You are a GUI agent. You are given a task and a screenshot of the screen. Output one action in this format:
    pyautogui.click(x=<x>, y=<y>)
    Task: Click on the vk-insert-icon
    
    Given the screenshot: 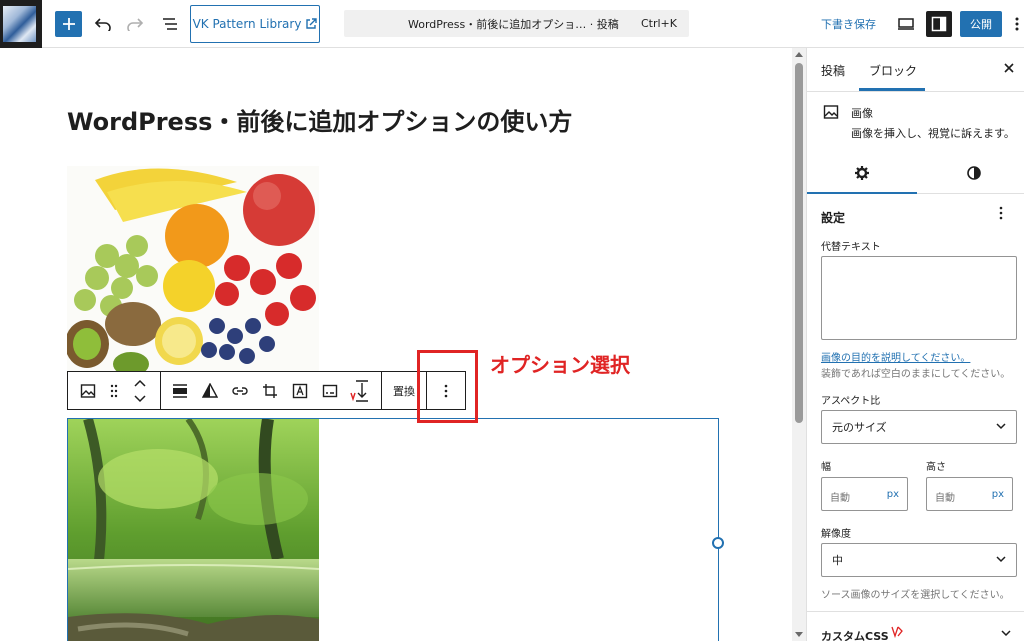 What is the action you would take?
    pyautogui.click(x=359, y=390)
    